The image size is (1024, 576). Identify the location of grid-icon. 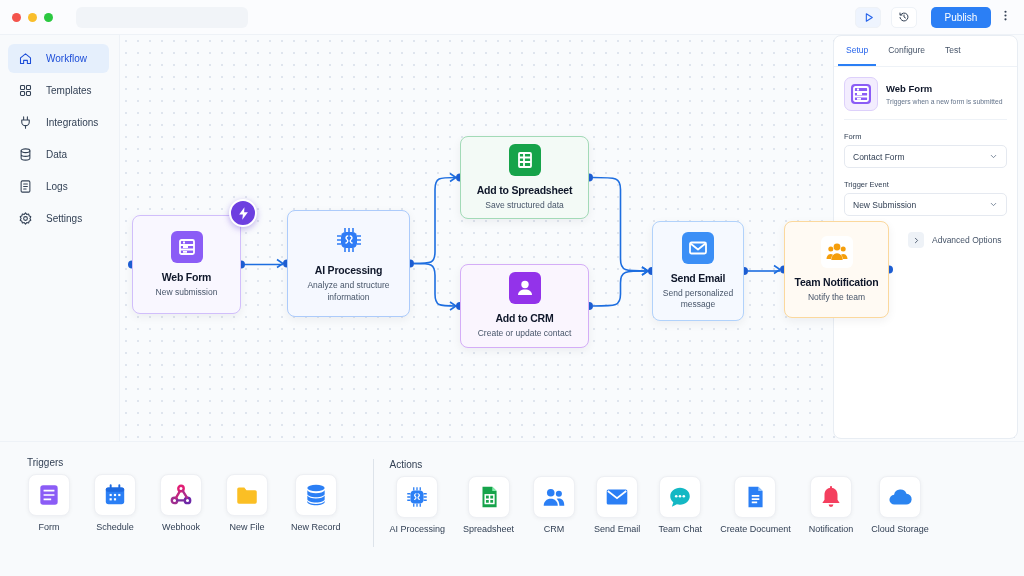
(25, 90).